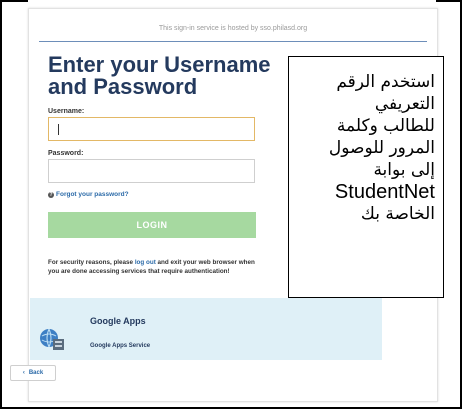 Image resolution: width=462 pixels, height=409 pixels. I want to click on globe-server-icon, so click(52, 339).